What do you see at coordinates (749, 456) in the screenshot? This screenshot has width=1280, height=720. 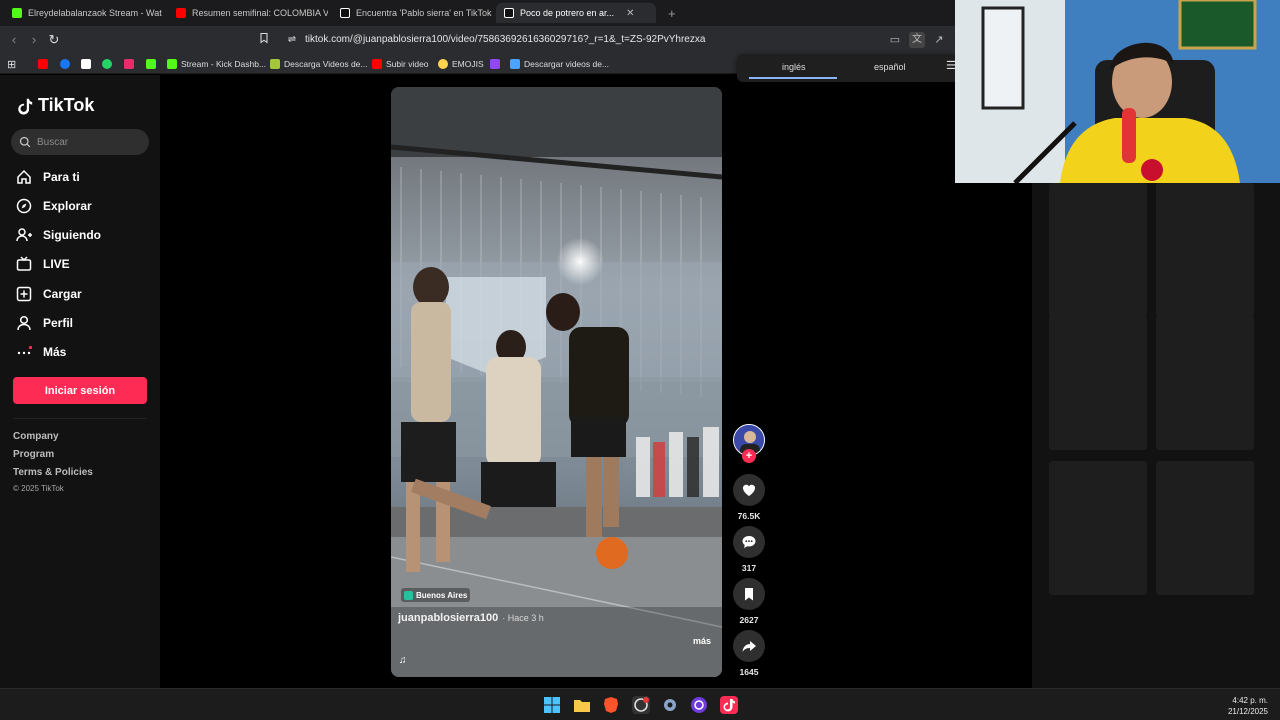 I see `follow-plus-icon: +` at bounding box center [749, 456].